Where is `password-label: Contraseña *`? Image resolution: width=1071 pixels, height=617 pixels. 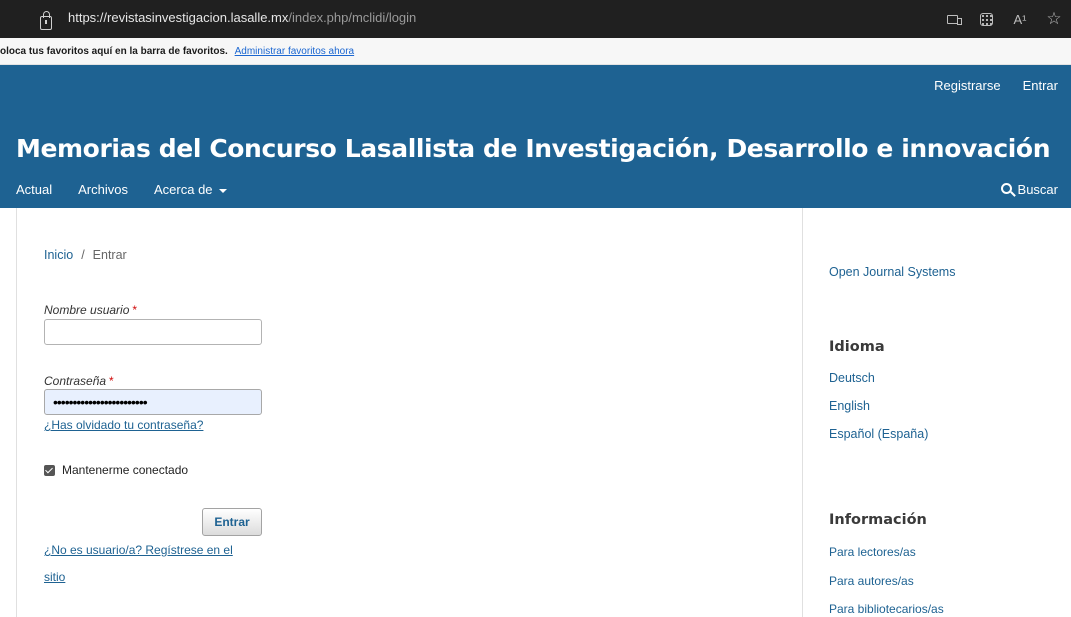 password-label: Contraseña * is located at coordinates (79, 381).